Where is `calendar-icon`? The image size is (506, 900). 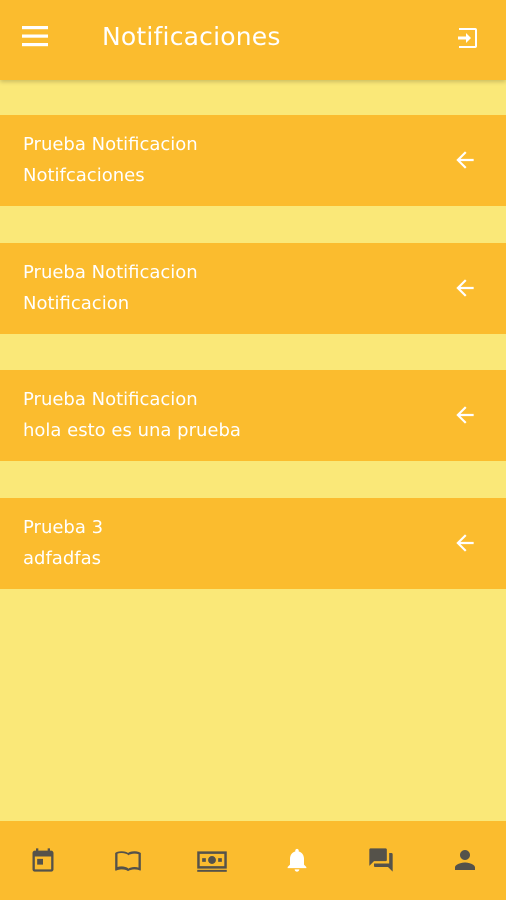 calendar-icon is located at coordinates (43, 860).